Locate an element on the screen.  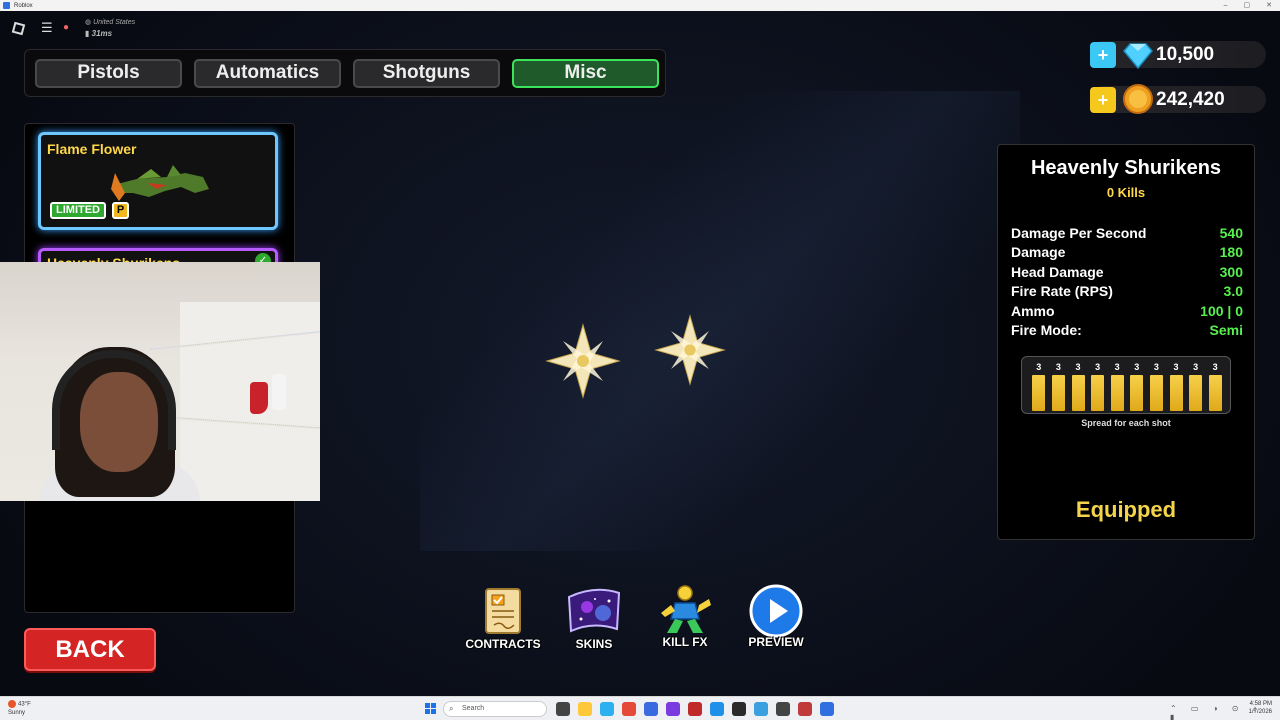
minimize-button: – is located at coordinates (1226, 5).